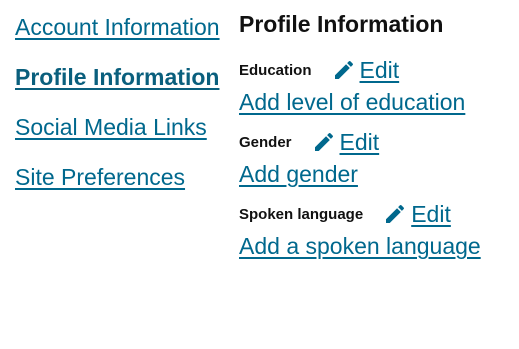 This screenshot has width=519, height=349. What do you see at coordinates (359, 141) in the screenshot?
I see `gender-edit-label: Edit` at bounding box center [359, 141].